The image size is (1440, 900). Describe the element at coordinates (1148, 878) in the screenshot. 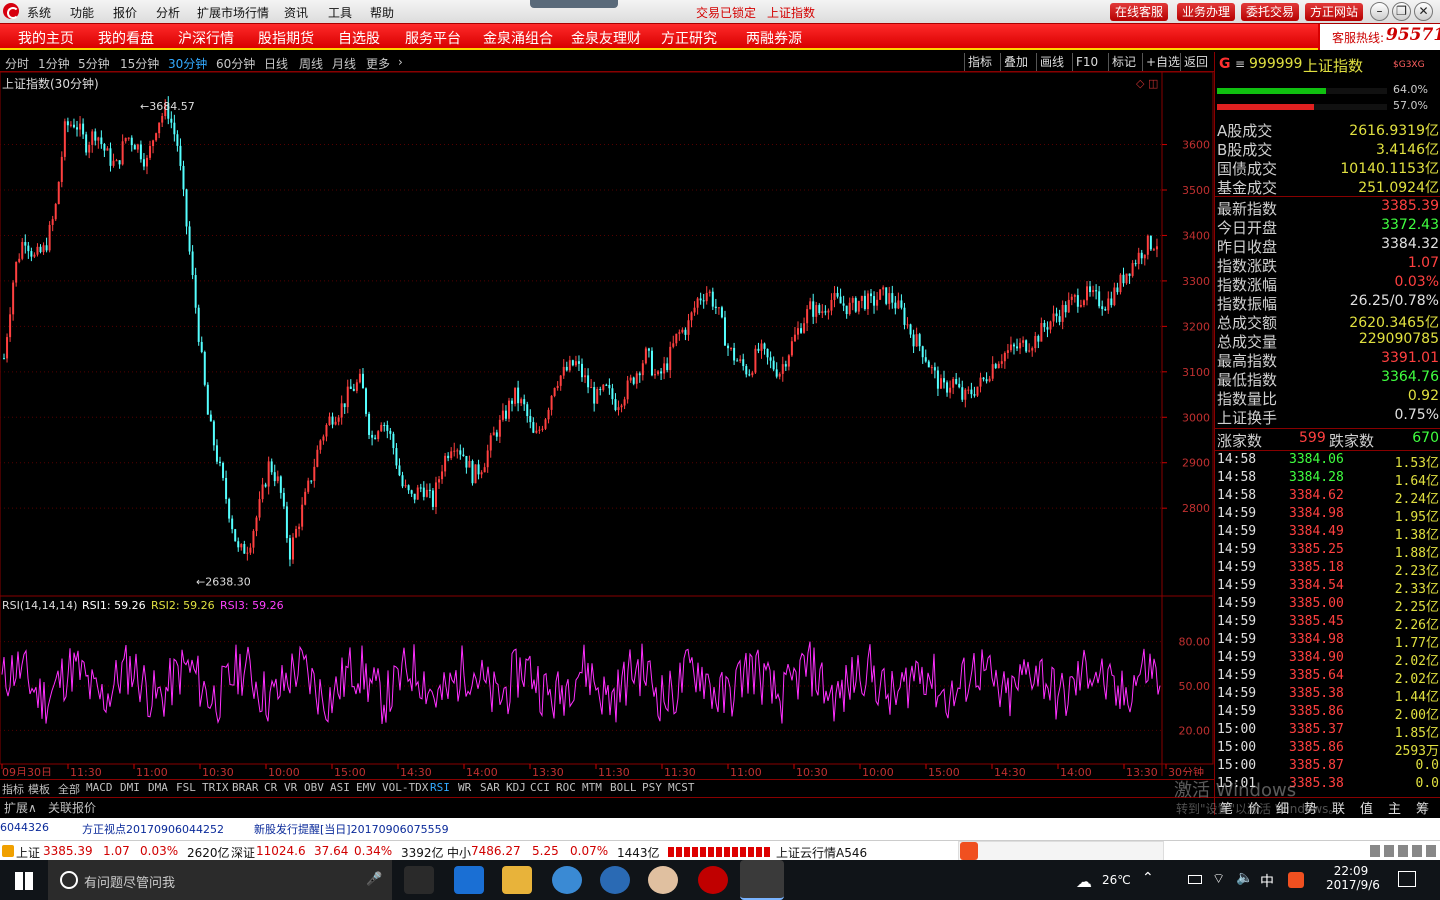

I see `chevron-up-icon: ⌃` at that location.